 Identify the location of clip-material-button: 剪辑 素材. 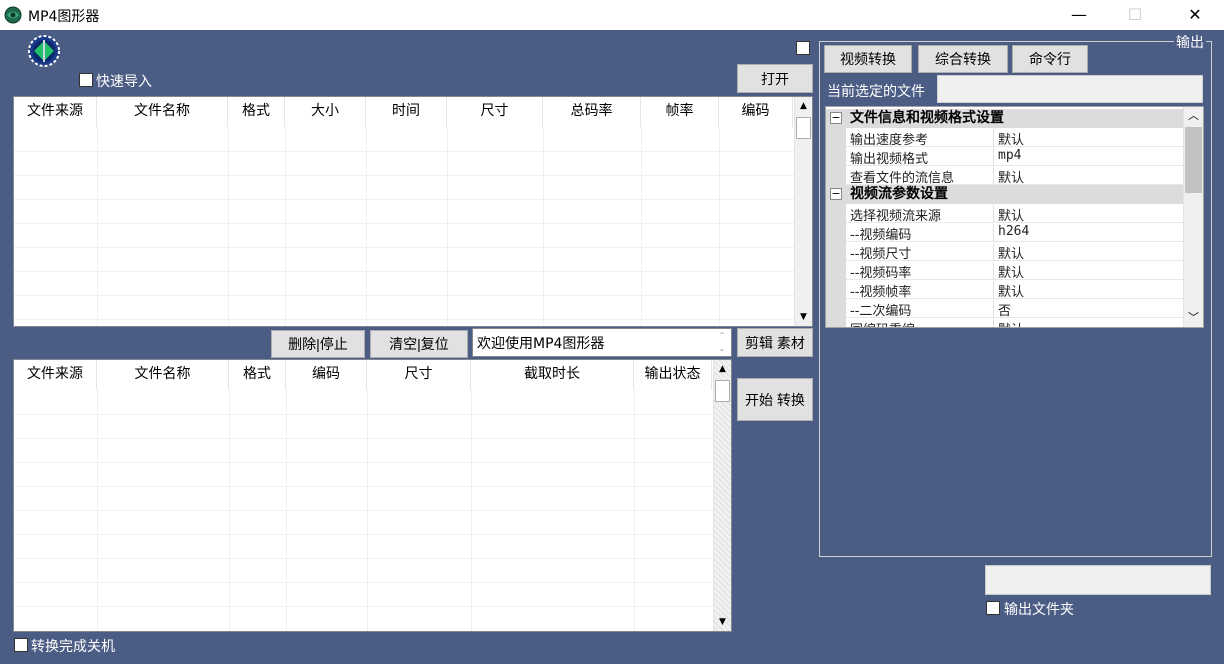
(775, 342).